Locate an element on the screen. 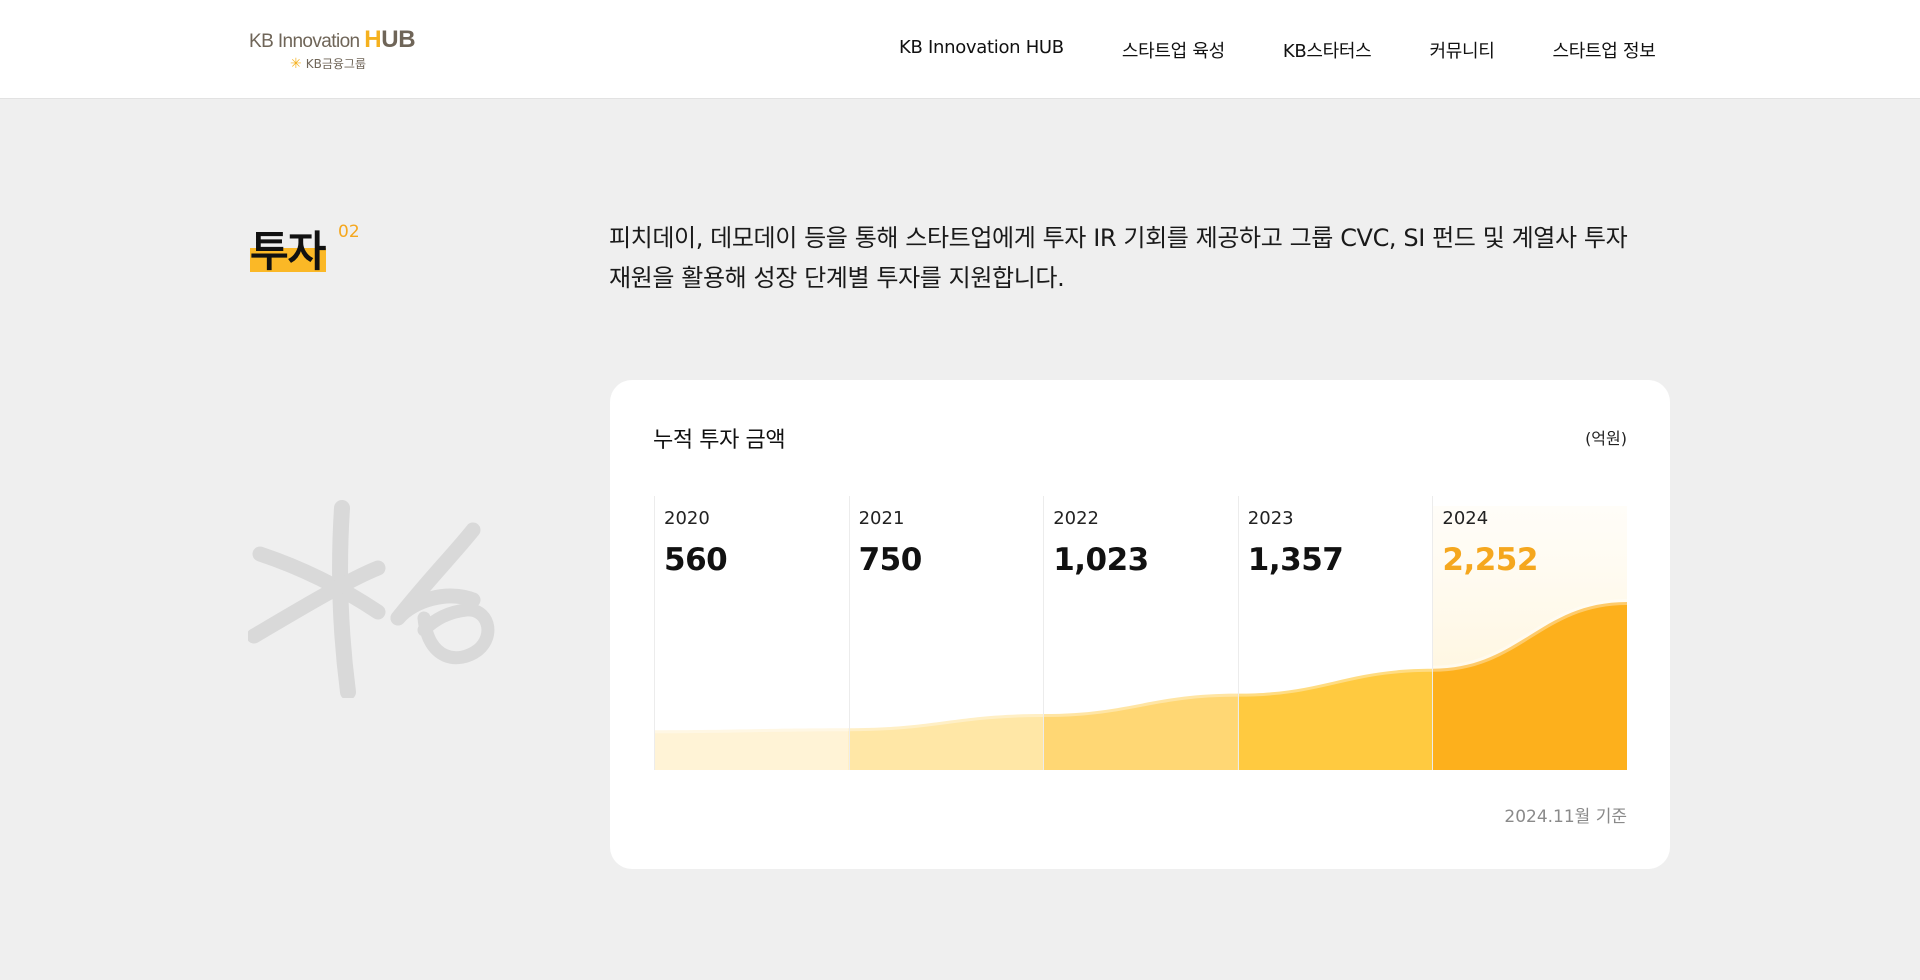  kb-innovation-hub-logo: KB Innovation HUB ✳ KB금융그룹 is located at coordinates (339, 51).